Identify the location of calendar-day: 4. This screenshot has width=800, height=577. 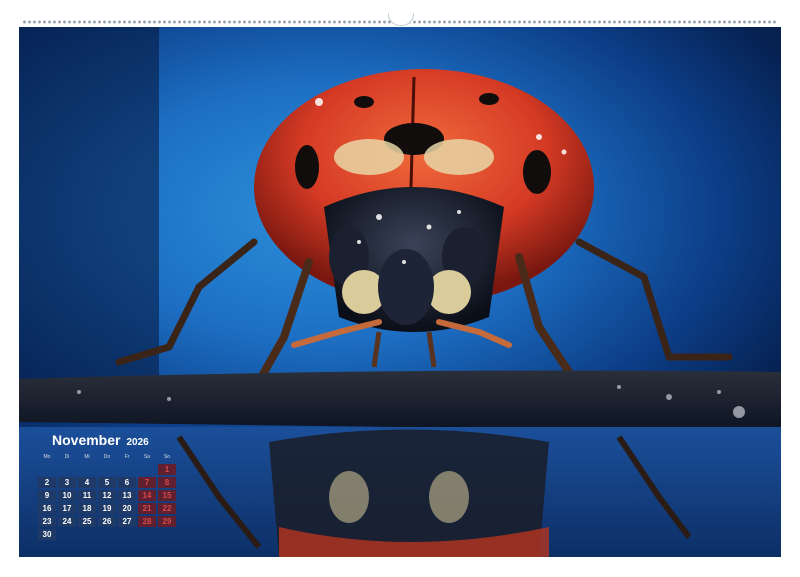
(87, 482).